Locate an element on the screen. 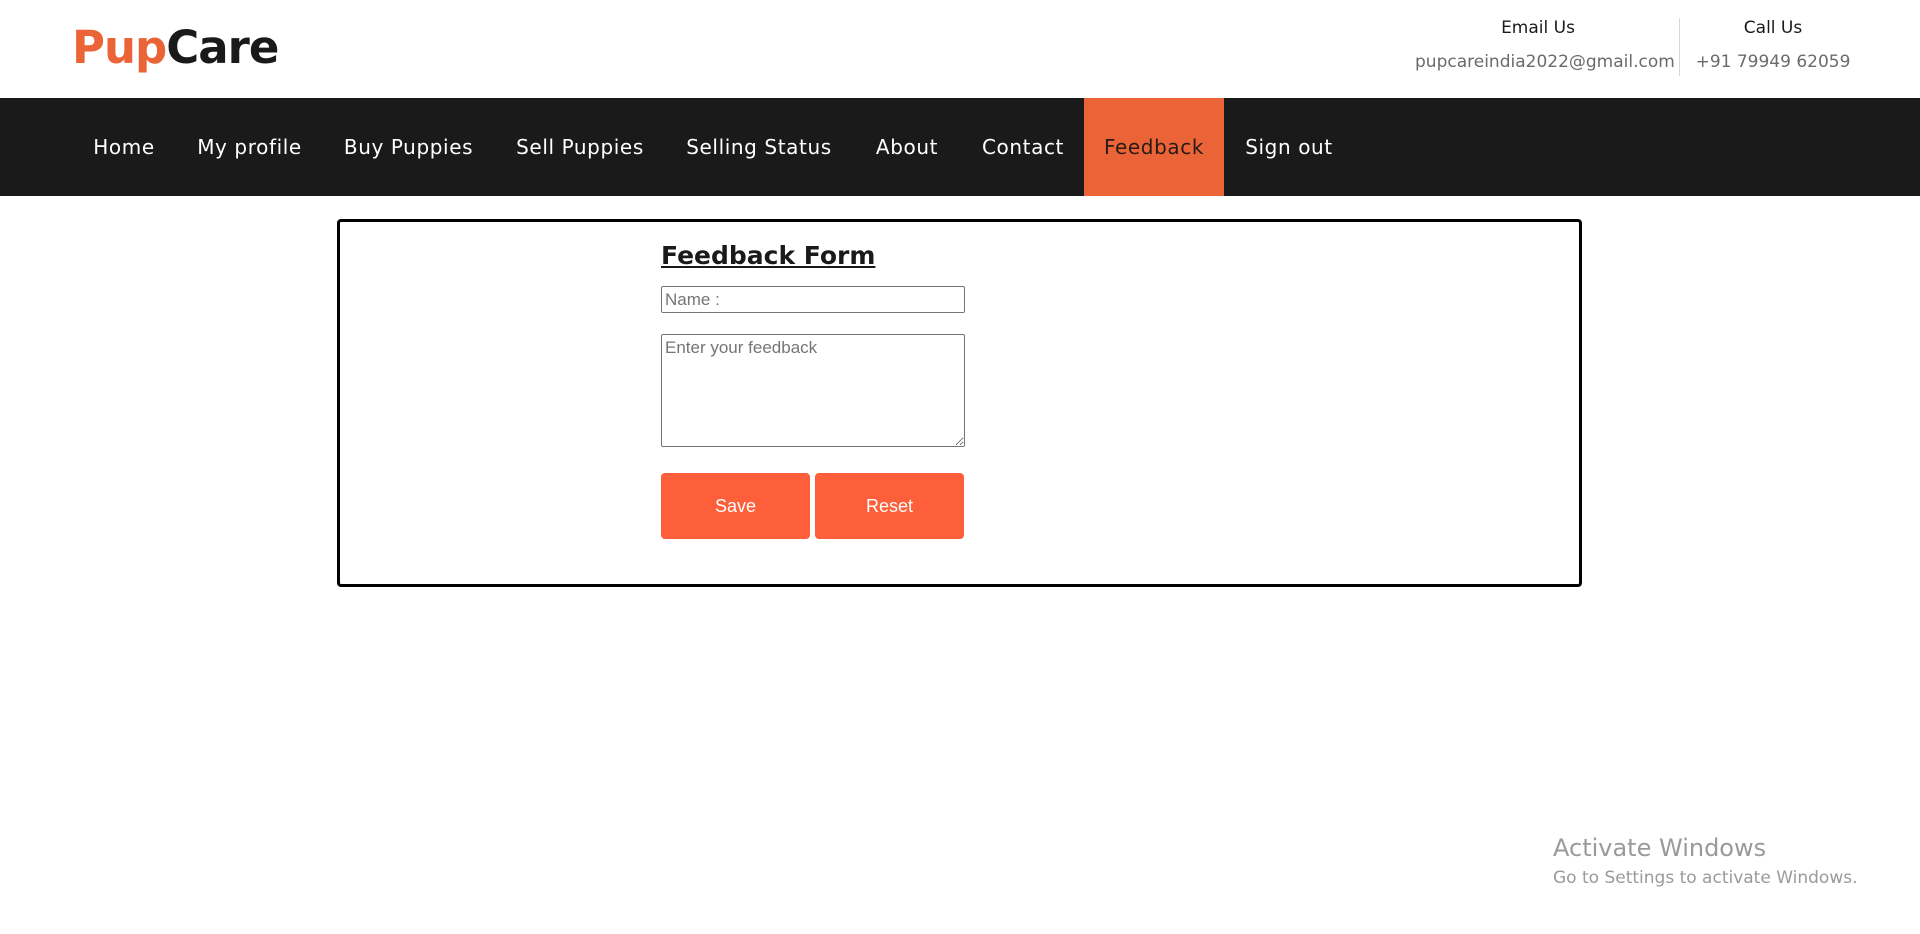 This screenshot has height=934, width=1920. brand-logo-part1: Pup is located at coordinates (119, 47).